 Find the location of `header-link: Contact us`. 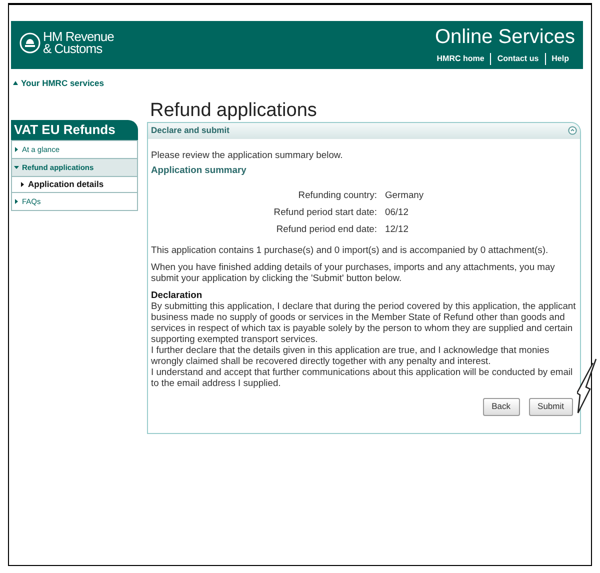

header-link: Contact us is located at coordinates (517, 59).